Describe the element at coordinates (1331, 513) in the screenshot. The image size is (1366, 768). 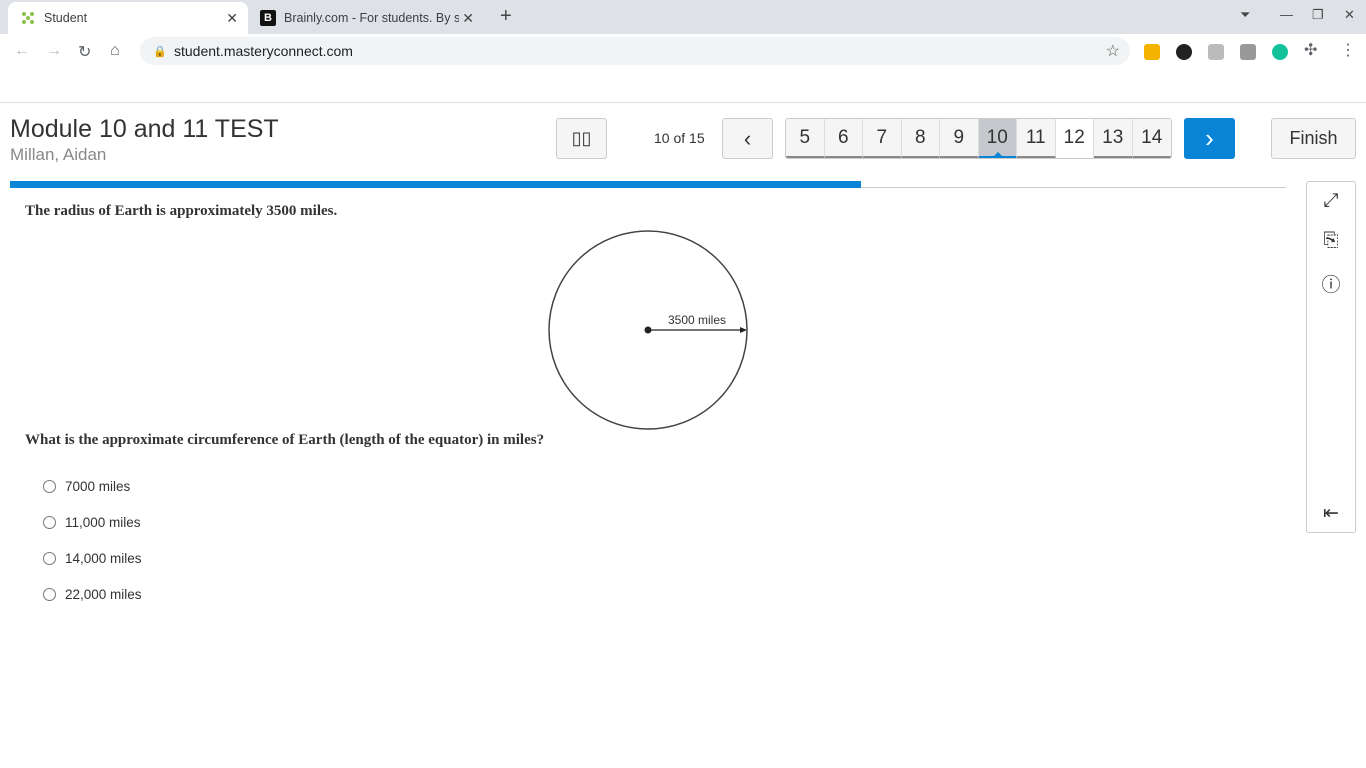
I see `collapse-sidebar-icon: ⇤` at that location.